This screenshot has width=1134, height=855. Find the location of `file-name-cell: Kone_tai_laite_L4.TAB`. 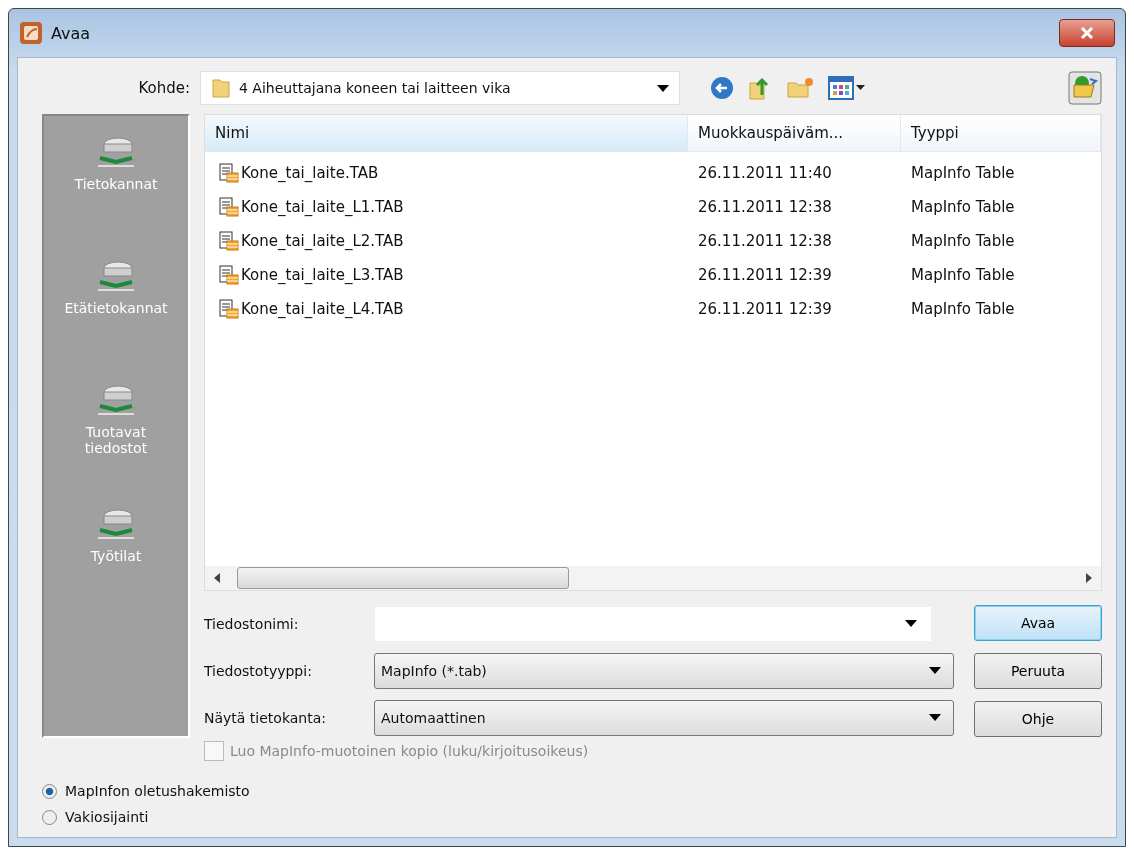

file-name-cell: Kone_tai_laite_L4.TAB is located at coordinates (446, 309).